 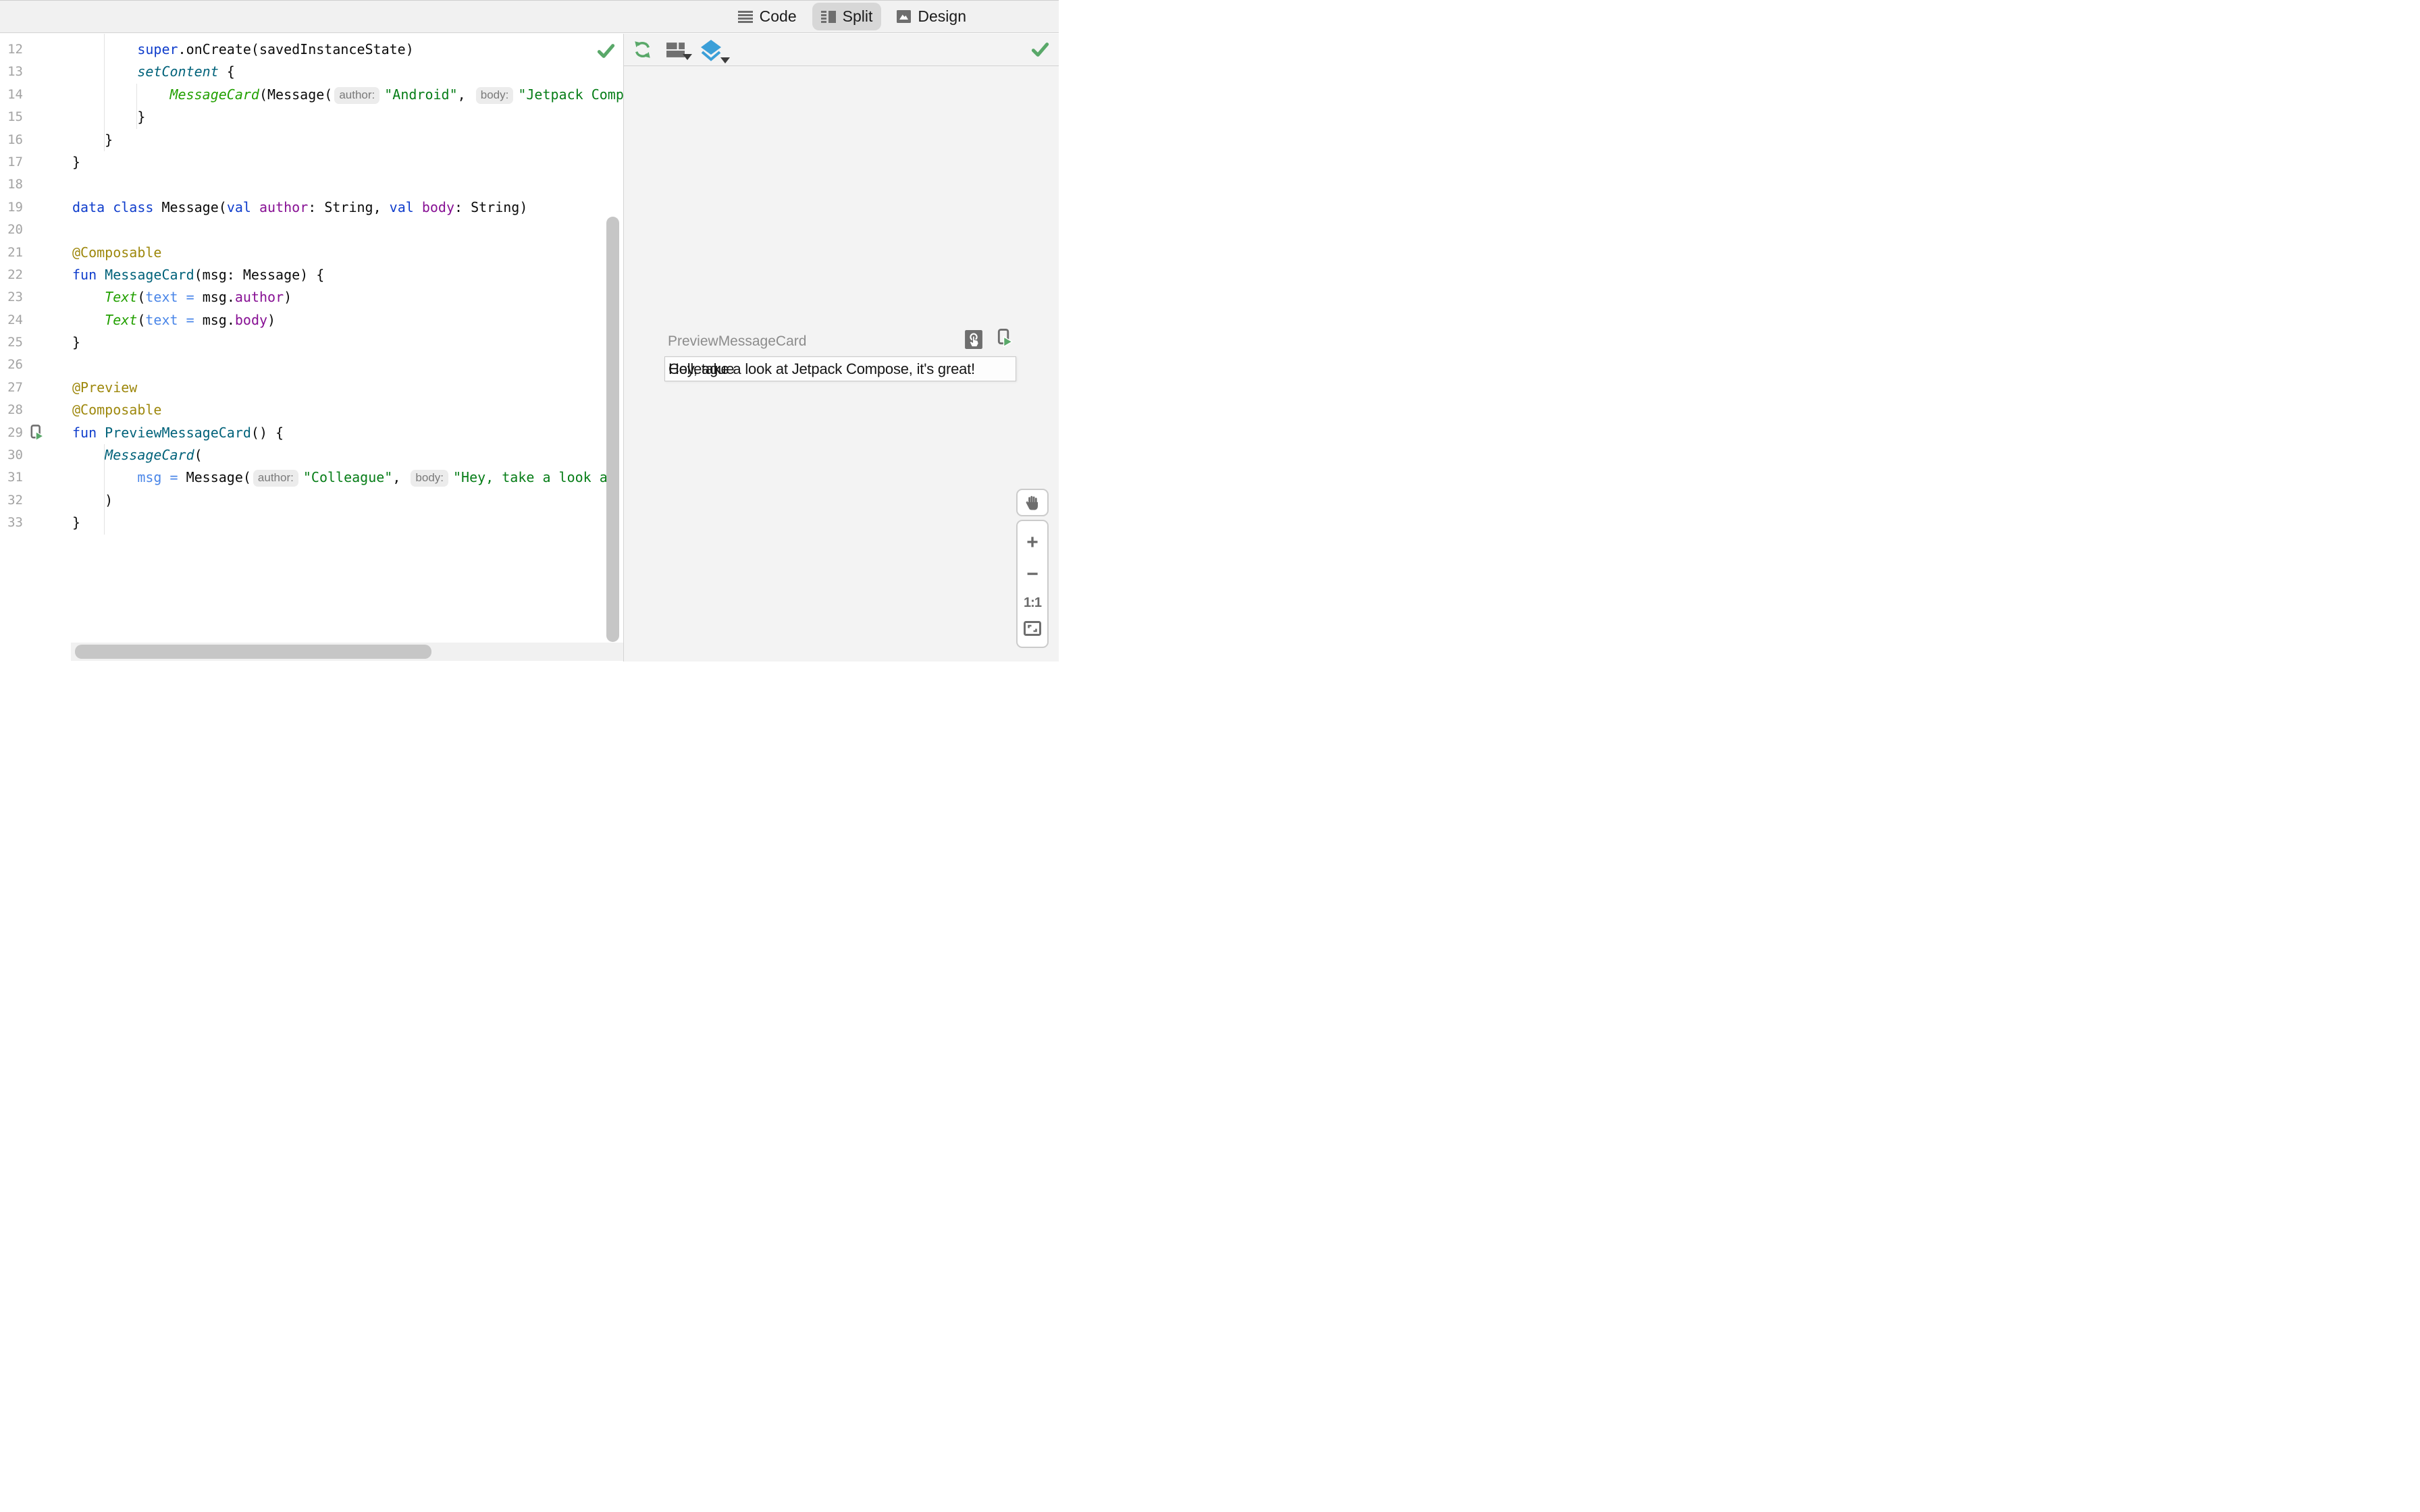 What do you see at coordinates (311, 320) in the screenshot?
I see `code-line: 24 Text(text = msg.body)` at bounding box center [311, 320].